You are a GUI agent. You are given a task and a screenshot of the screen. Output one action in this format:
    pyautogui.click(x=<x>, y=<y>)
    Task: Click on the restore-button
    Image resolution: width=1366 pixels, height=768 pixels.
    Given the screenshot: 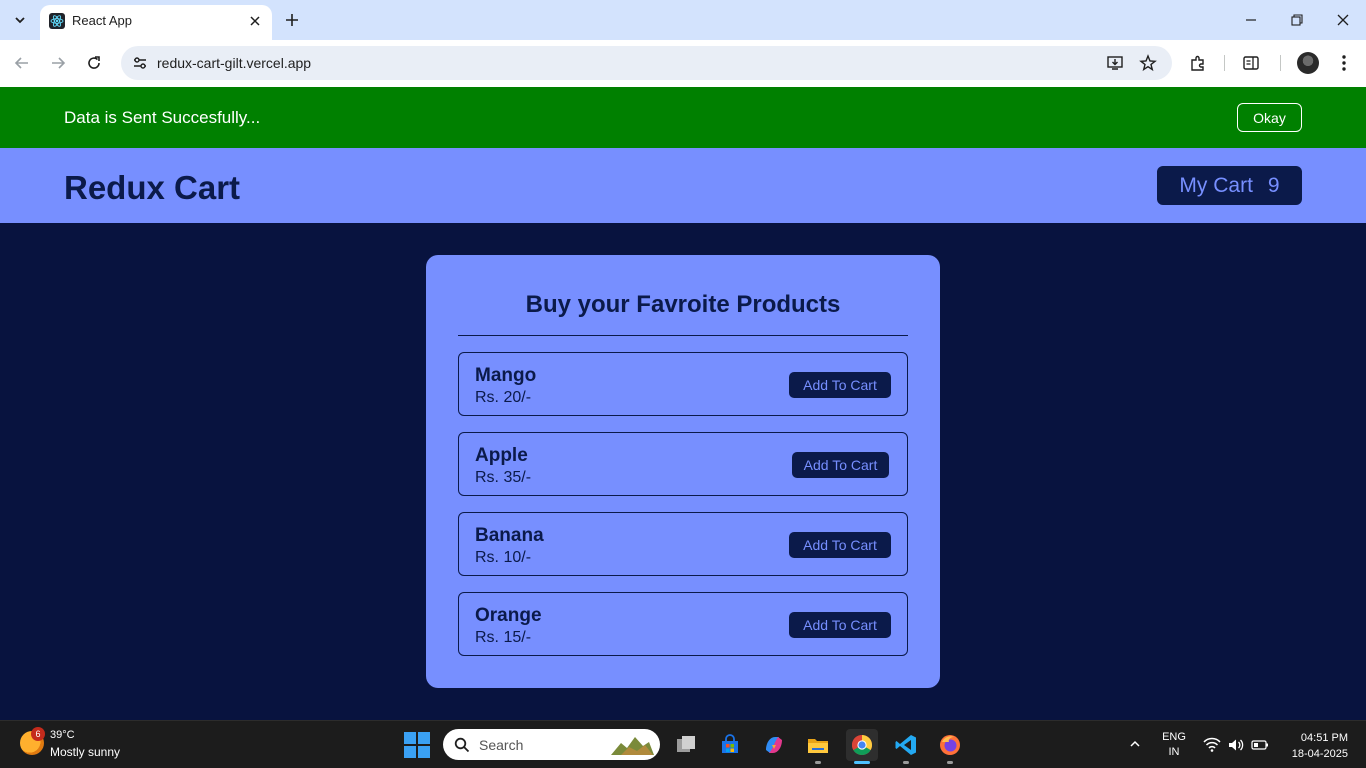 What is the action you would take?
    pyautogui.click(x=1297, y=20)
    